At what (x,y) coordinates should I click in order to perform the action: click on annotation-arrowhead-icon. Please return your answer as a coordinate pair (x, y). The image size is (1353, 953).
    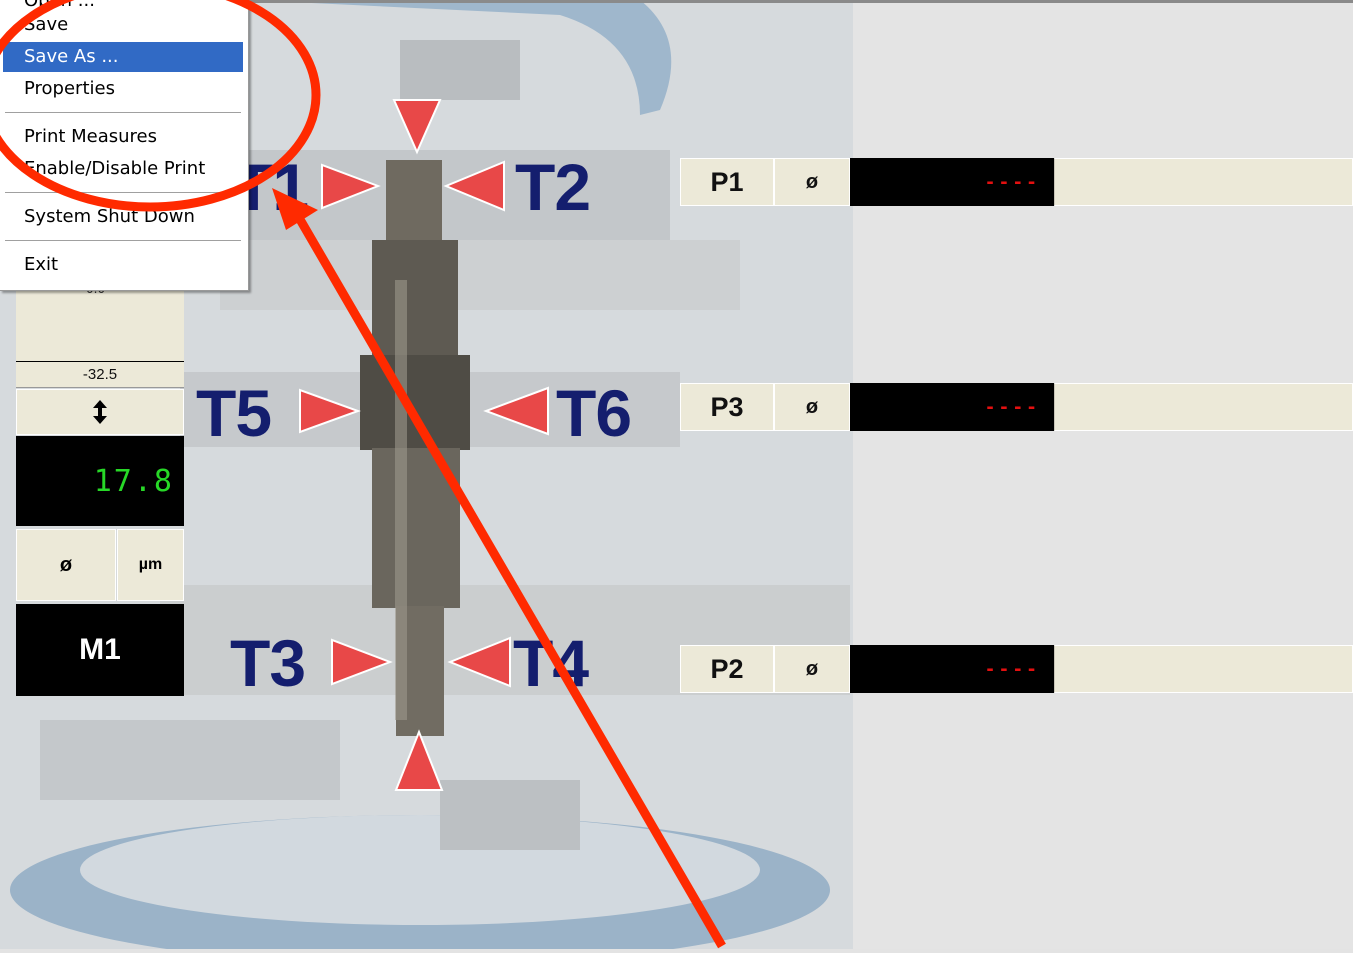
    Looking at the image, I should click on (295, 209).